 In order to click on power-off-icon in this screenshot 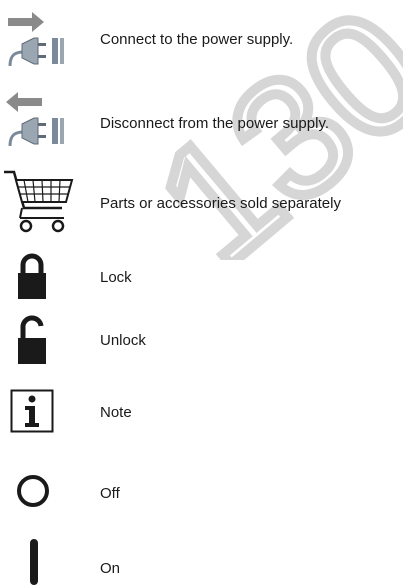, I will do `click(33, 491)`.